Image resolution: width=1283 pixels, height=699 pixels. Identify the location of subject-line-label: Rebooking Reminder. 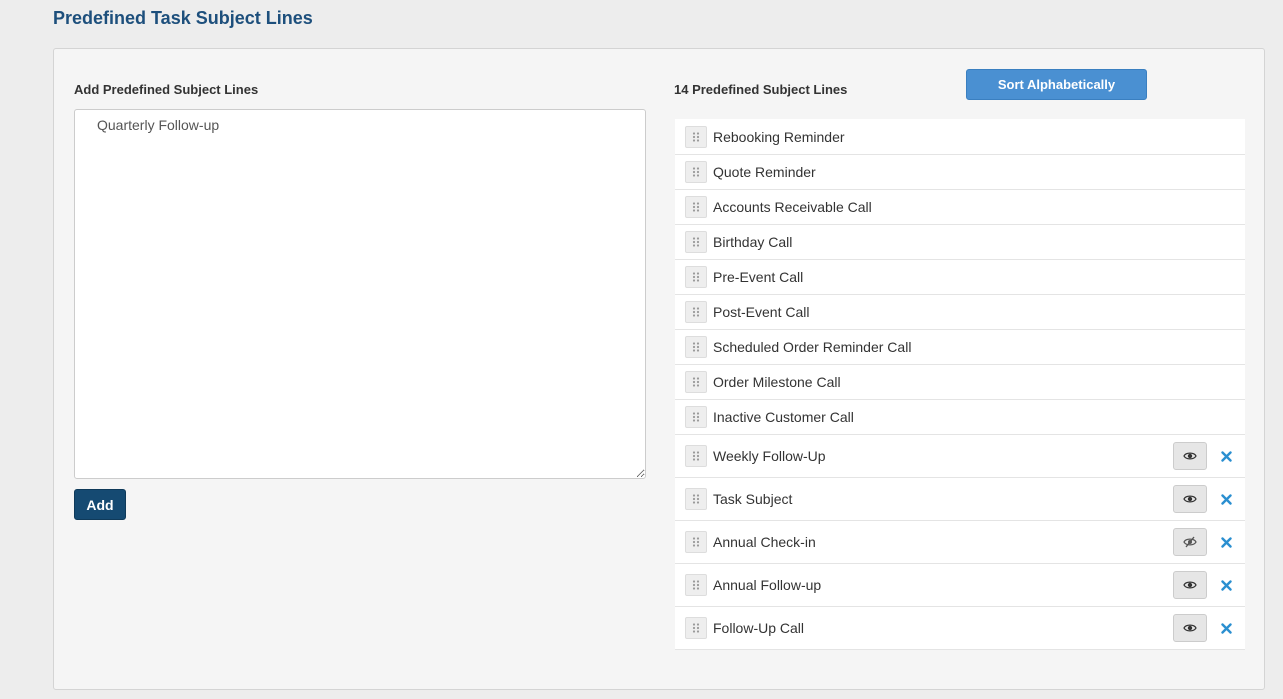
(779, 136).